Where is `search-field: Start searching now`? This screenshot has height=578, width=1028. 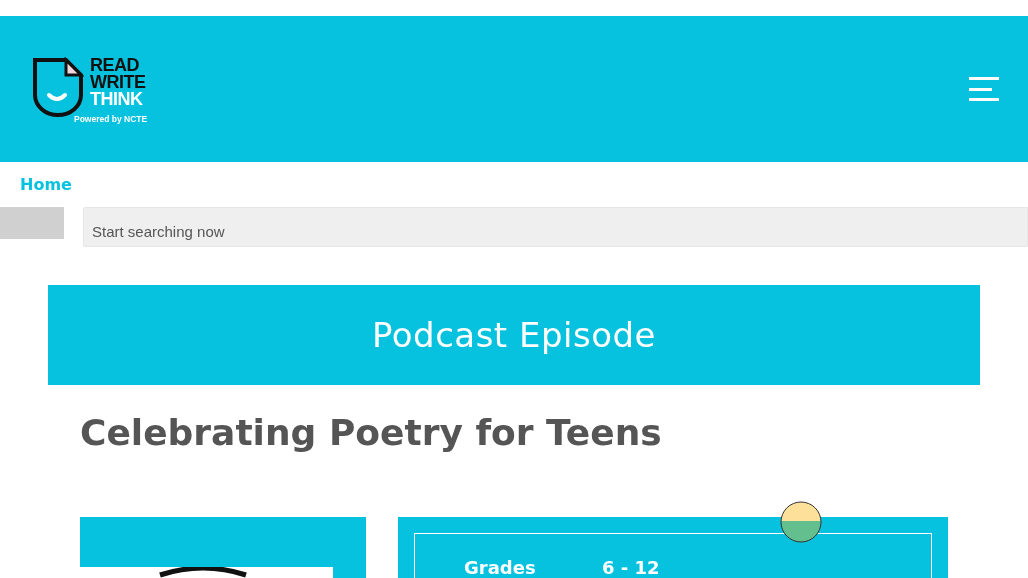
search-field: Start searching now is located at coordinates (555, 227).